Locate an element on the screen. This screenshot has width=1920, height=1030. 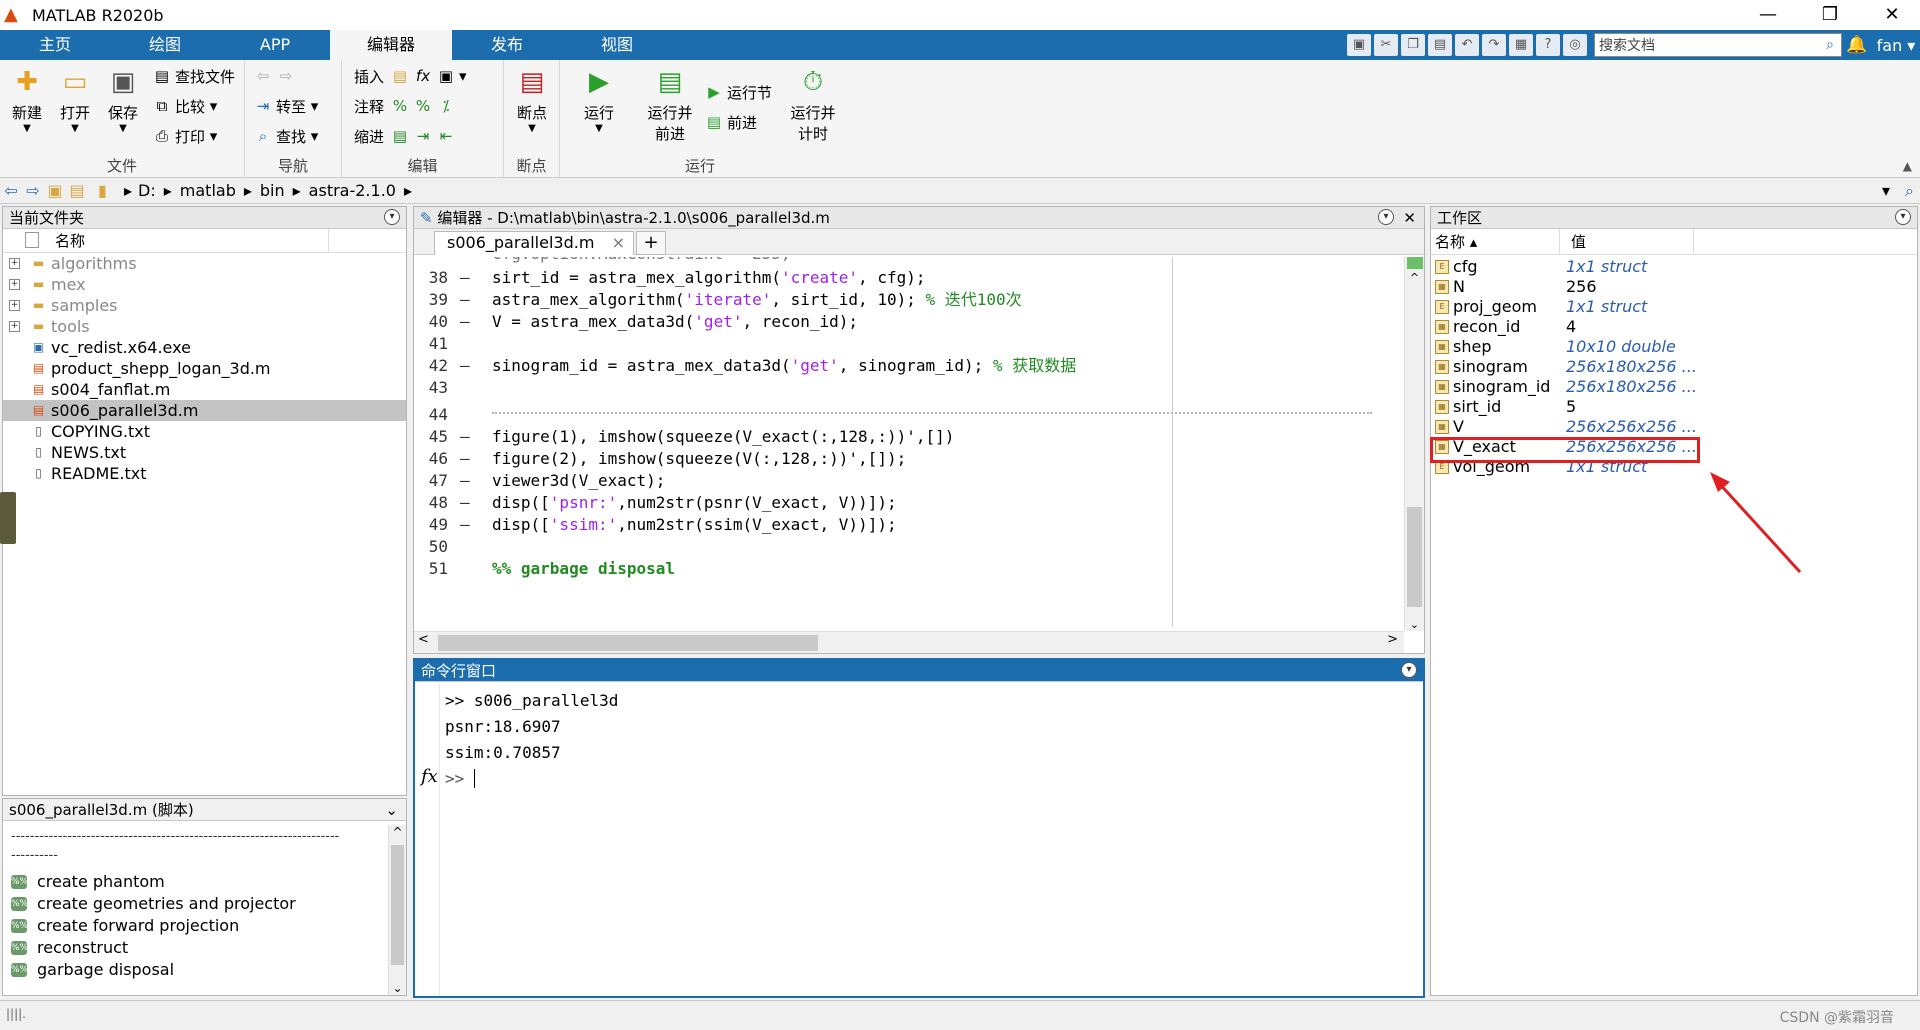
paste-icon: ▤ is located at coordinates (1440, 45).